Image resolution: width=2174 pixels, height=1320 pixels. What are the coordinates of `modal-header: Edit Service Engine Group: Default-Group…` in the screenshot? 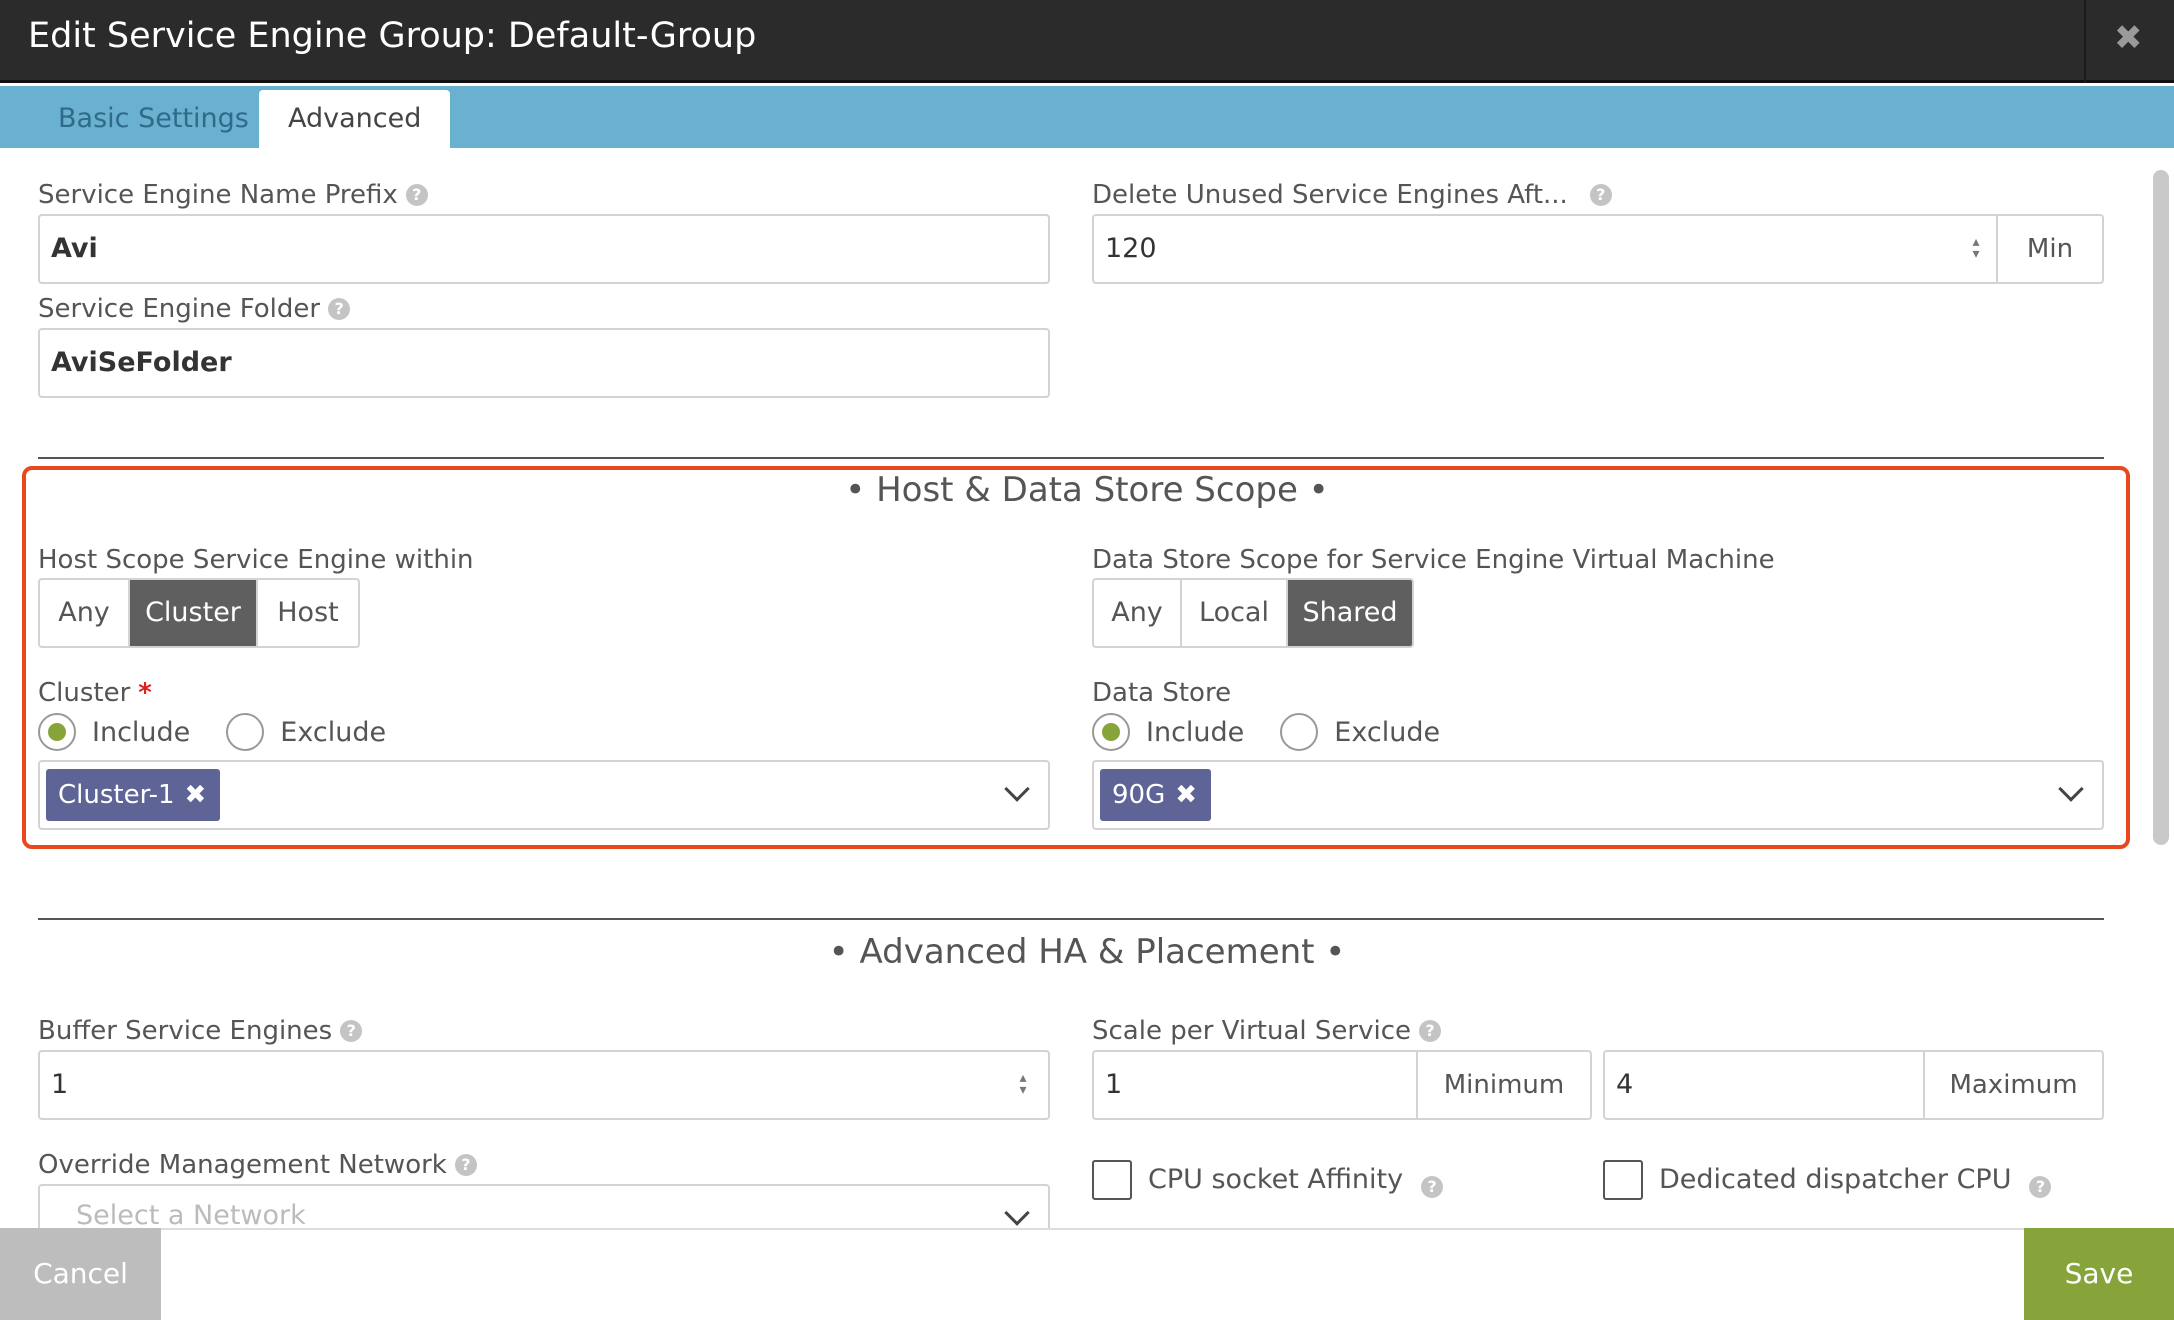 It's located at (1087, 41).